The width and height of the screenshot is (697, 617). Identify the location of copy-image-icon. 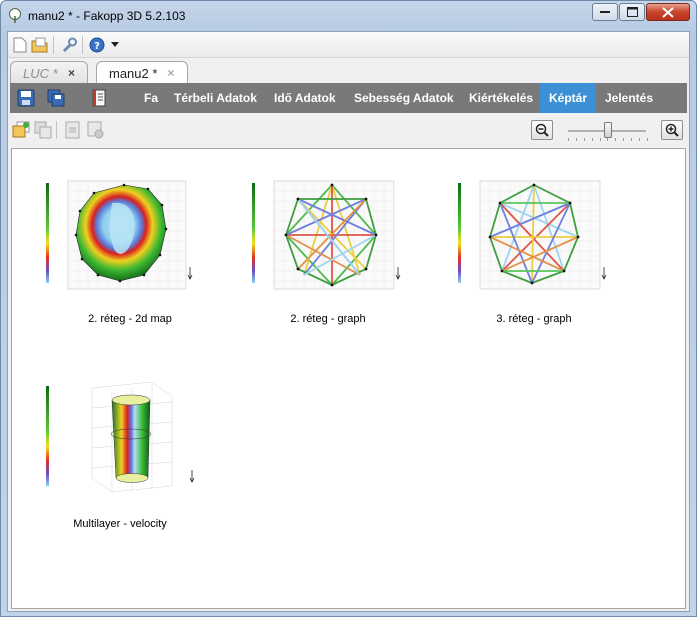
(43, 130).